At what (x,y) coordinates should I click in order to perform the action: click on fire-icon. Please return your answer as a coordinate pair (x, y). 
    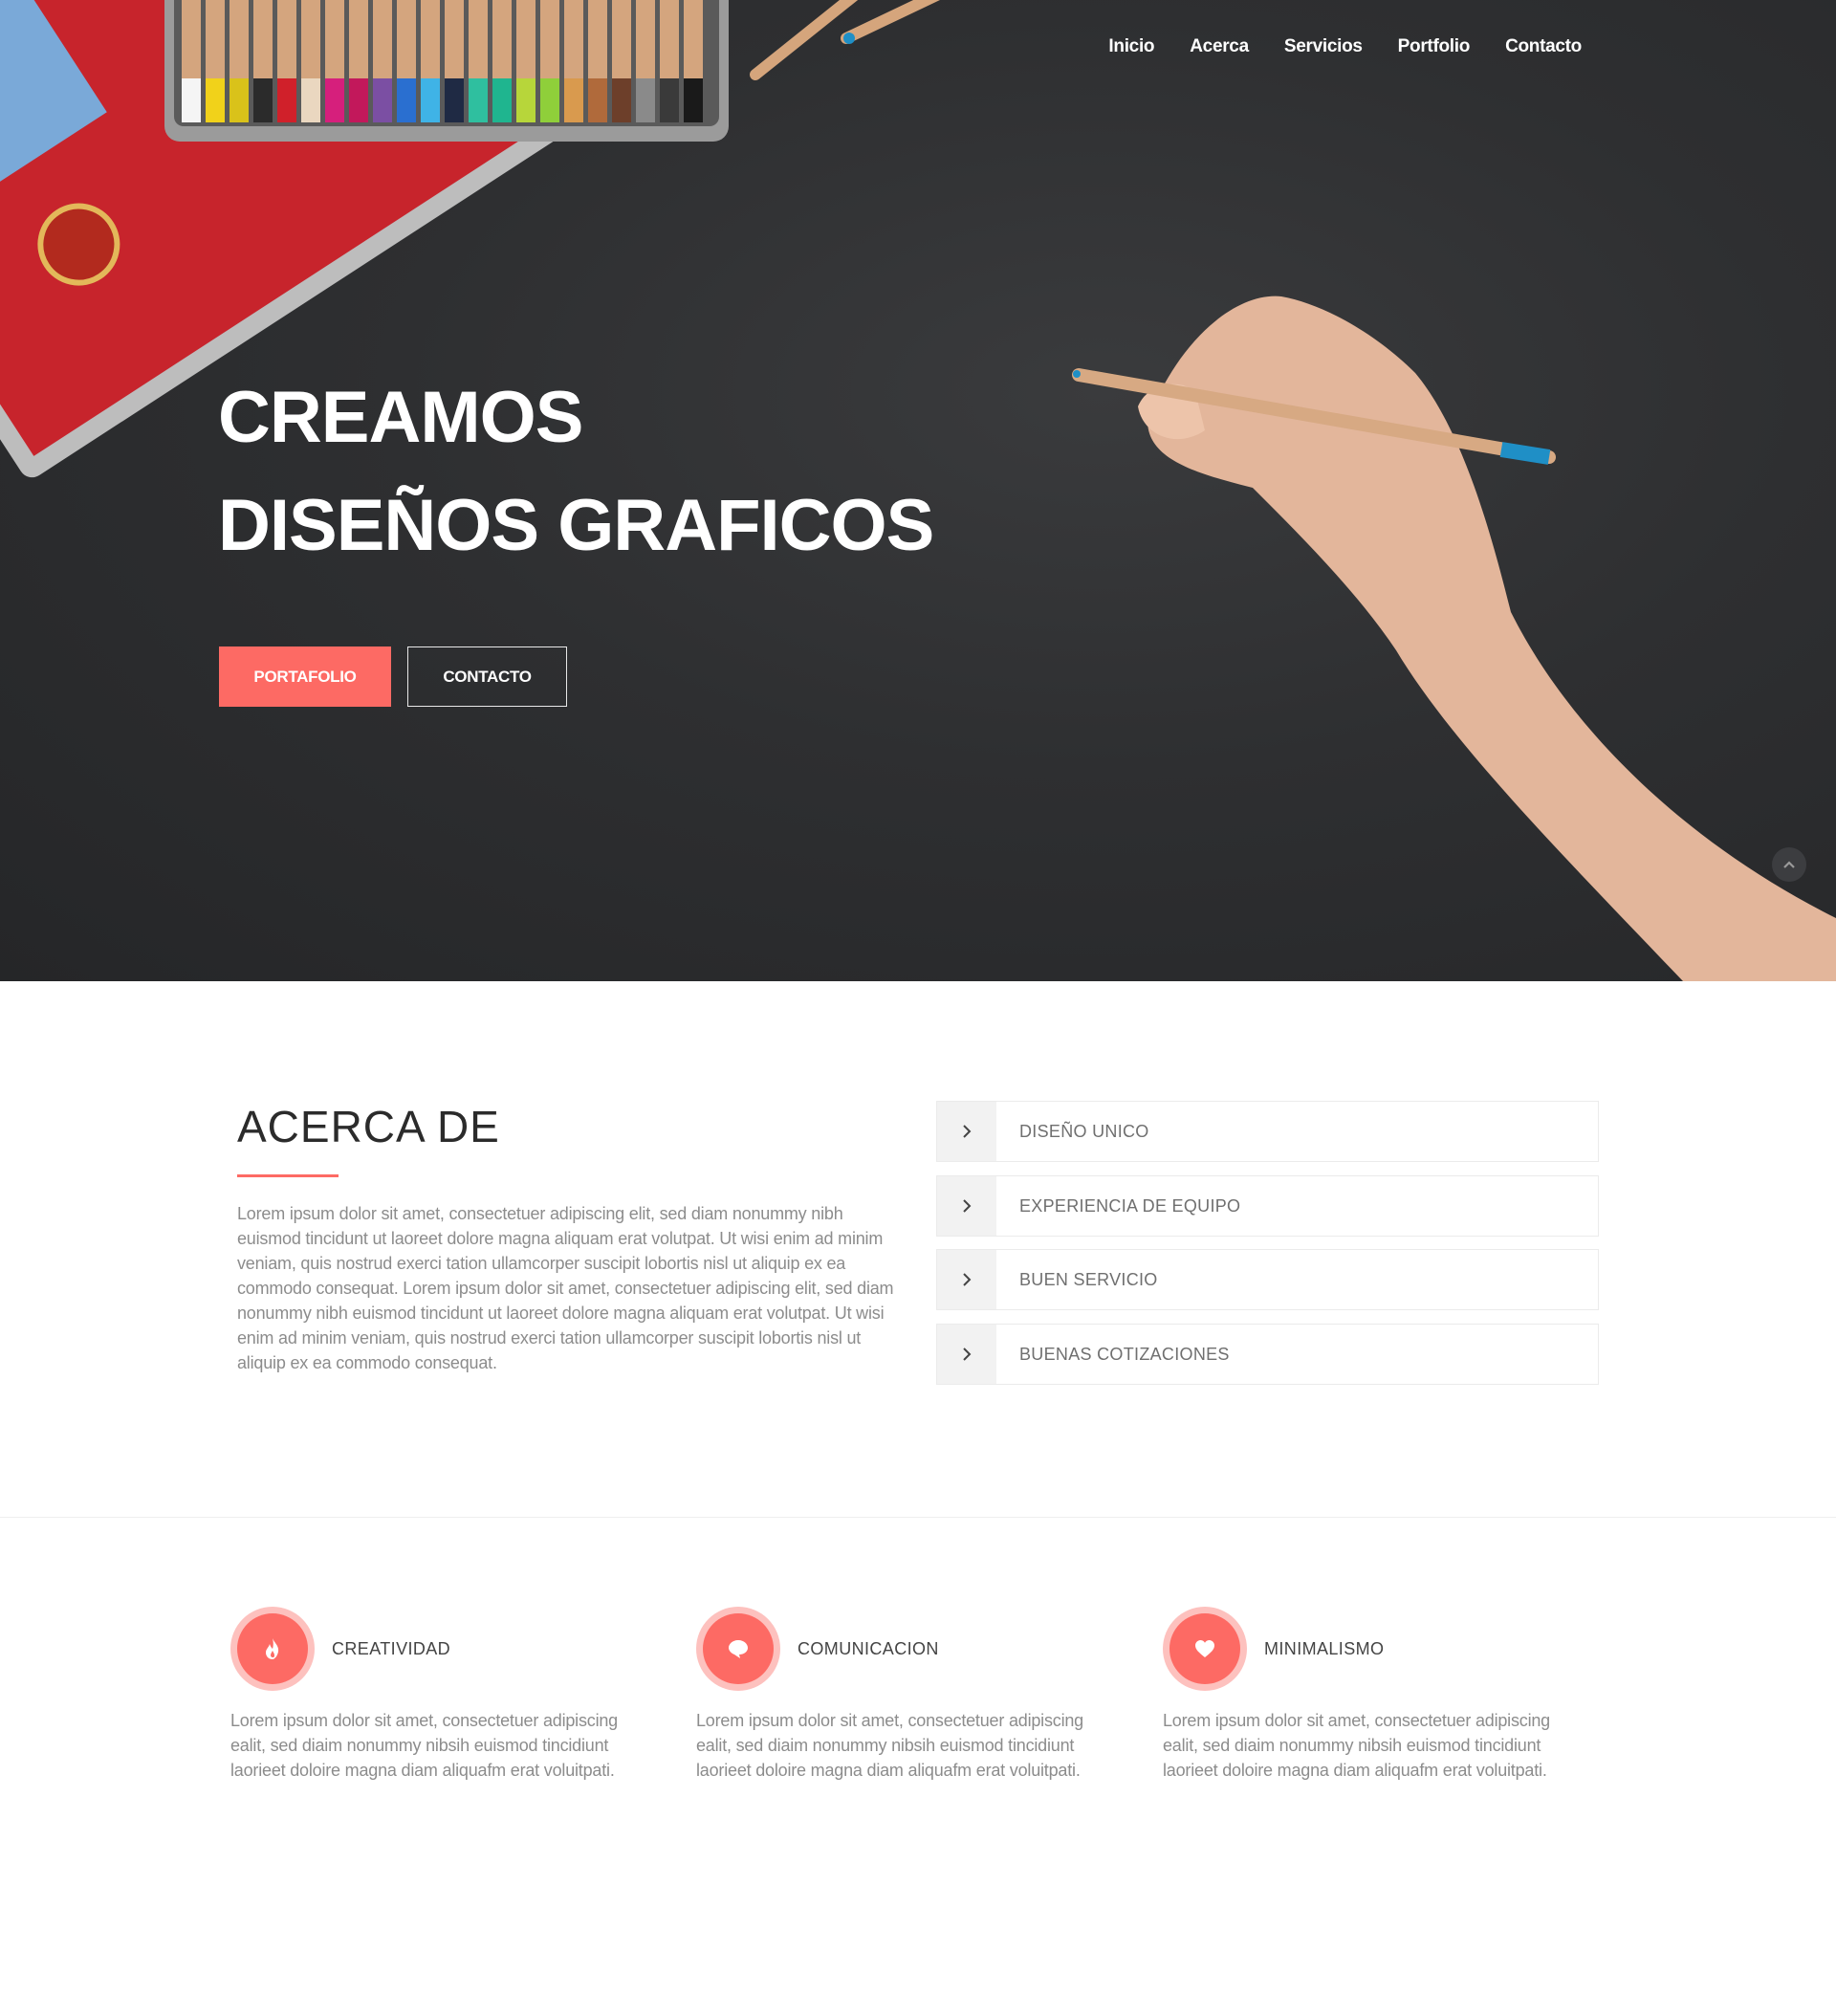
    Looking at the image, I should click on (272, 1648).